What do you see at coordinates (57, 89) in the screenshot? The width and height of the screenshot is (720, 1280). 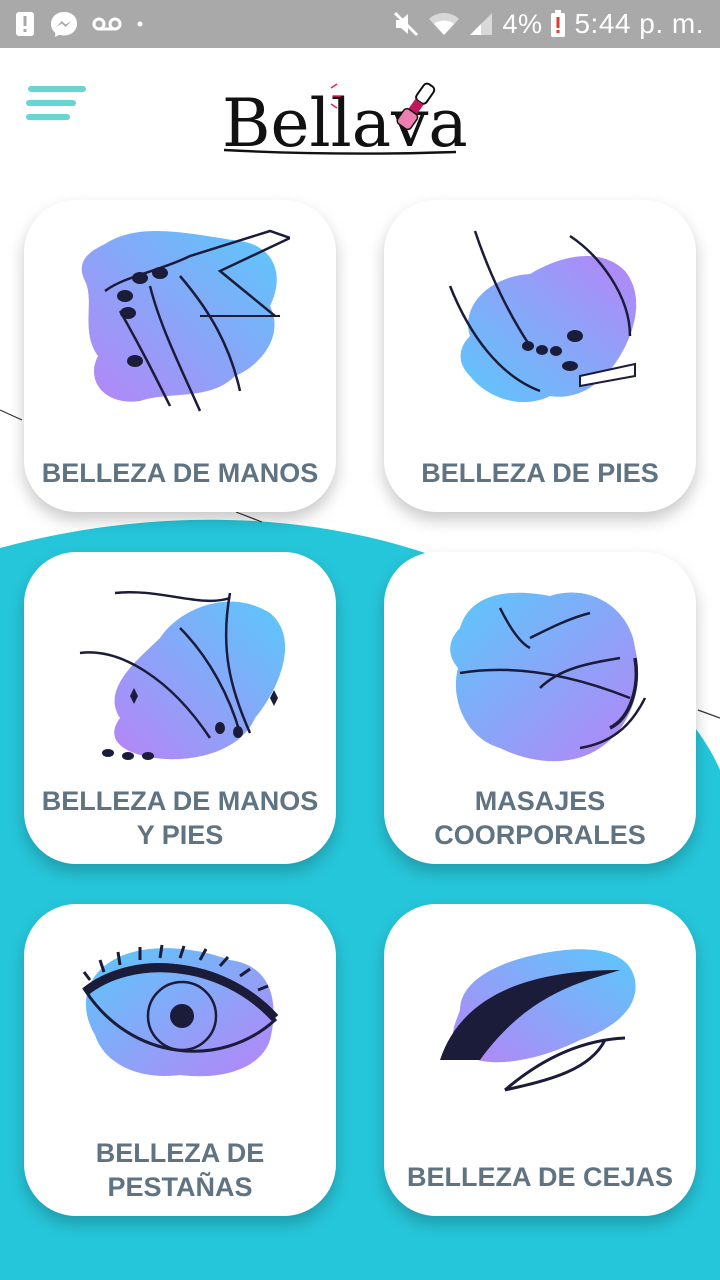 I see `hamburger-menu-icon` at bounding box center [57, 89].